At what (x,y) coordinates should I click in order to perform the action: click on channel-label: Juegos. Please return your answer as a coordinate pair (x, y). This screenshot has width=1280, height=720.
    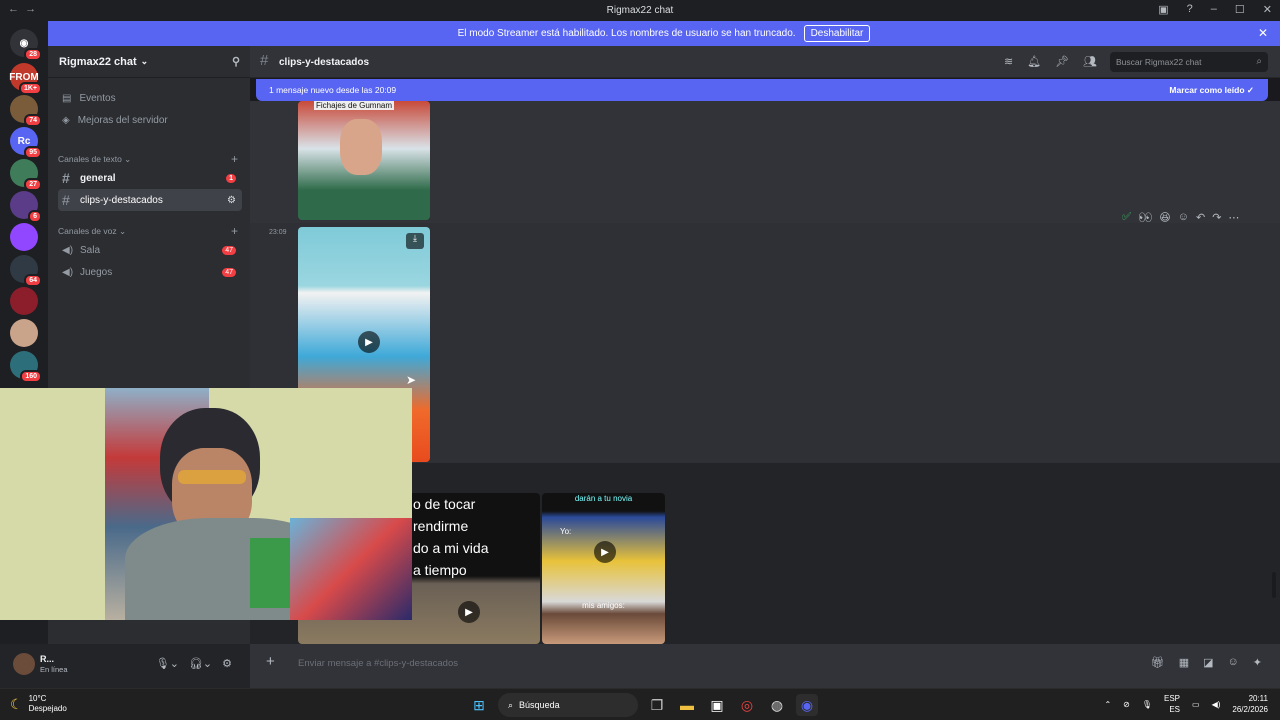
    Looking at the image, I should click on (96, 272).